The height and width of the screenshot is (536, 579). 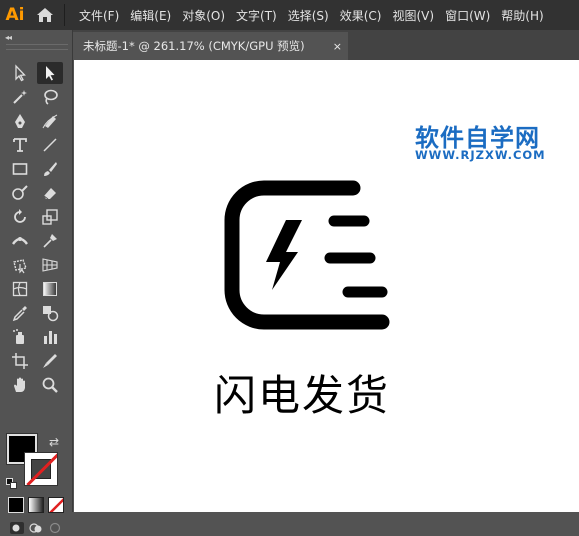 I want to click on free-transform-icon, so click(x=20, y=265).